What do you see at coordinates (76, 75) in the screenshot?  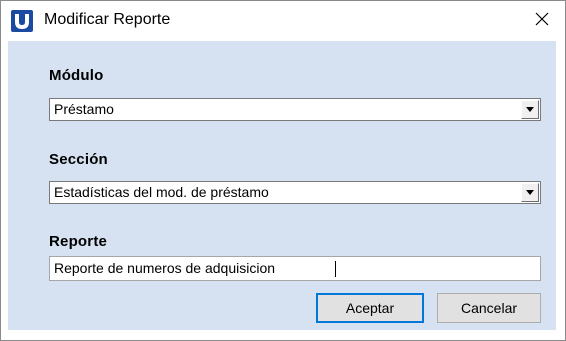 I see `modulo-label: Módulo` at bounding box center [76, 75].